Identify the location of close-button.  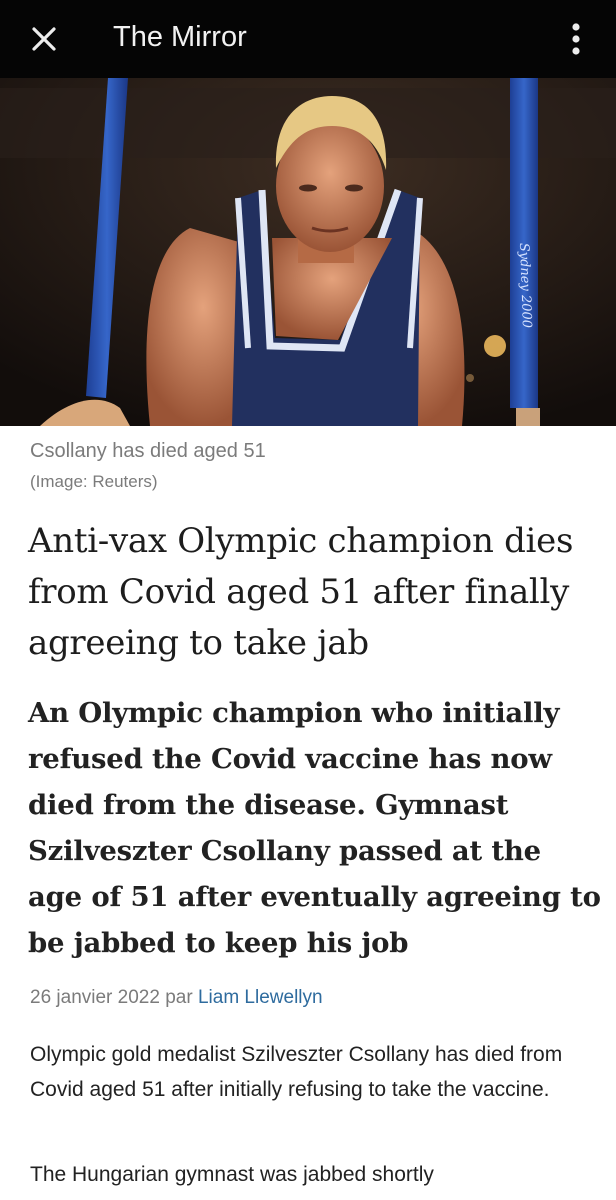
(44, 39).